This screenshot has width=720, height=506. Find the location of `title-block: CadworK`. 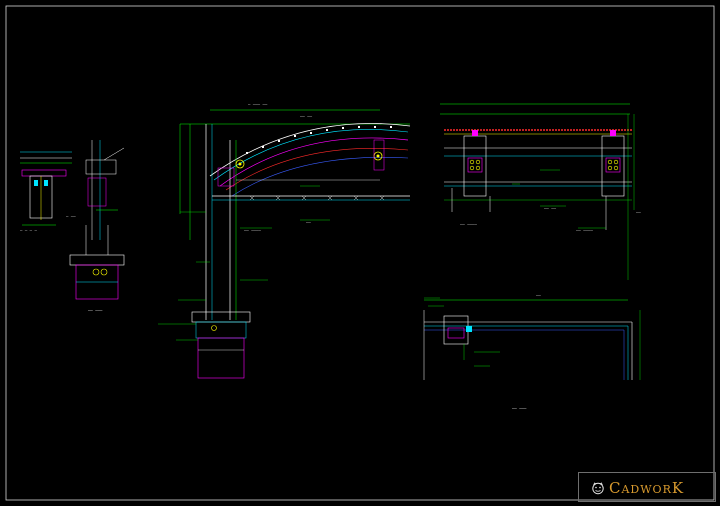

title-block: CadworK is located at coordinates (647, 487).